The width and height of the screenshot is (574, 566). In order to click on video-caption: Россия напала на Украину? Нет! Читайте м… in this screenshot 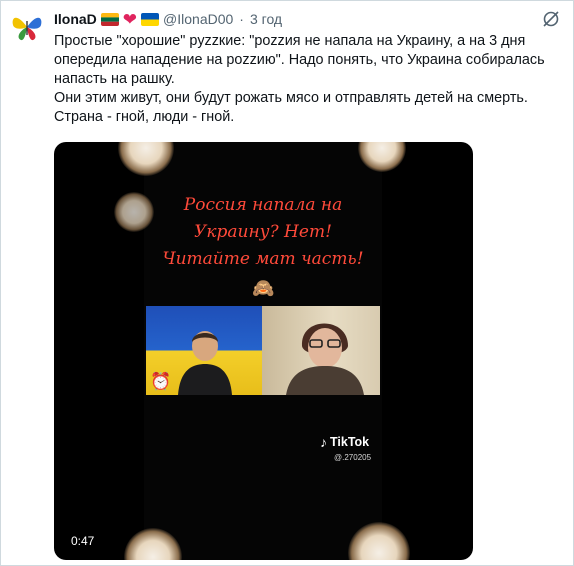, I will do `click(263, 232)`.